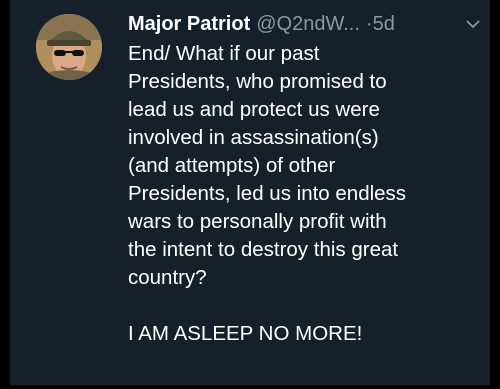  What do you see at coordinates (224, 53) in the screenshot?
I see `tweet-text-line: End/ What if our past` at bounding box center [224, 53].